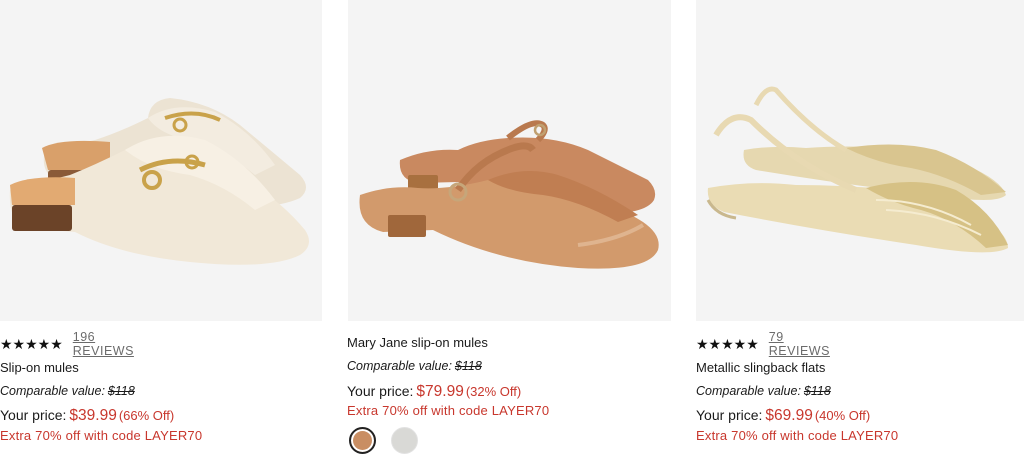  What do you see at coordinates (493, 391) in the screenshot?
I see `discount-percent: (32% Off)` at bounding box center [493, 391].